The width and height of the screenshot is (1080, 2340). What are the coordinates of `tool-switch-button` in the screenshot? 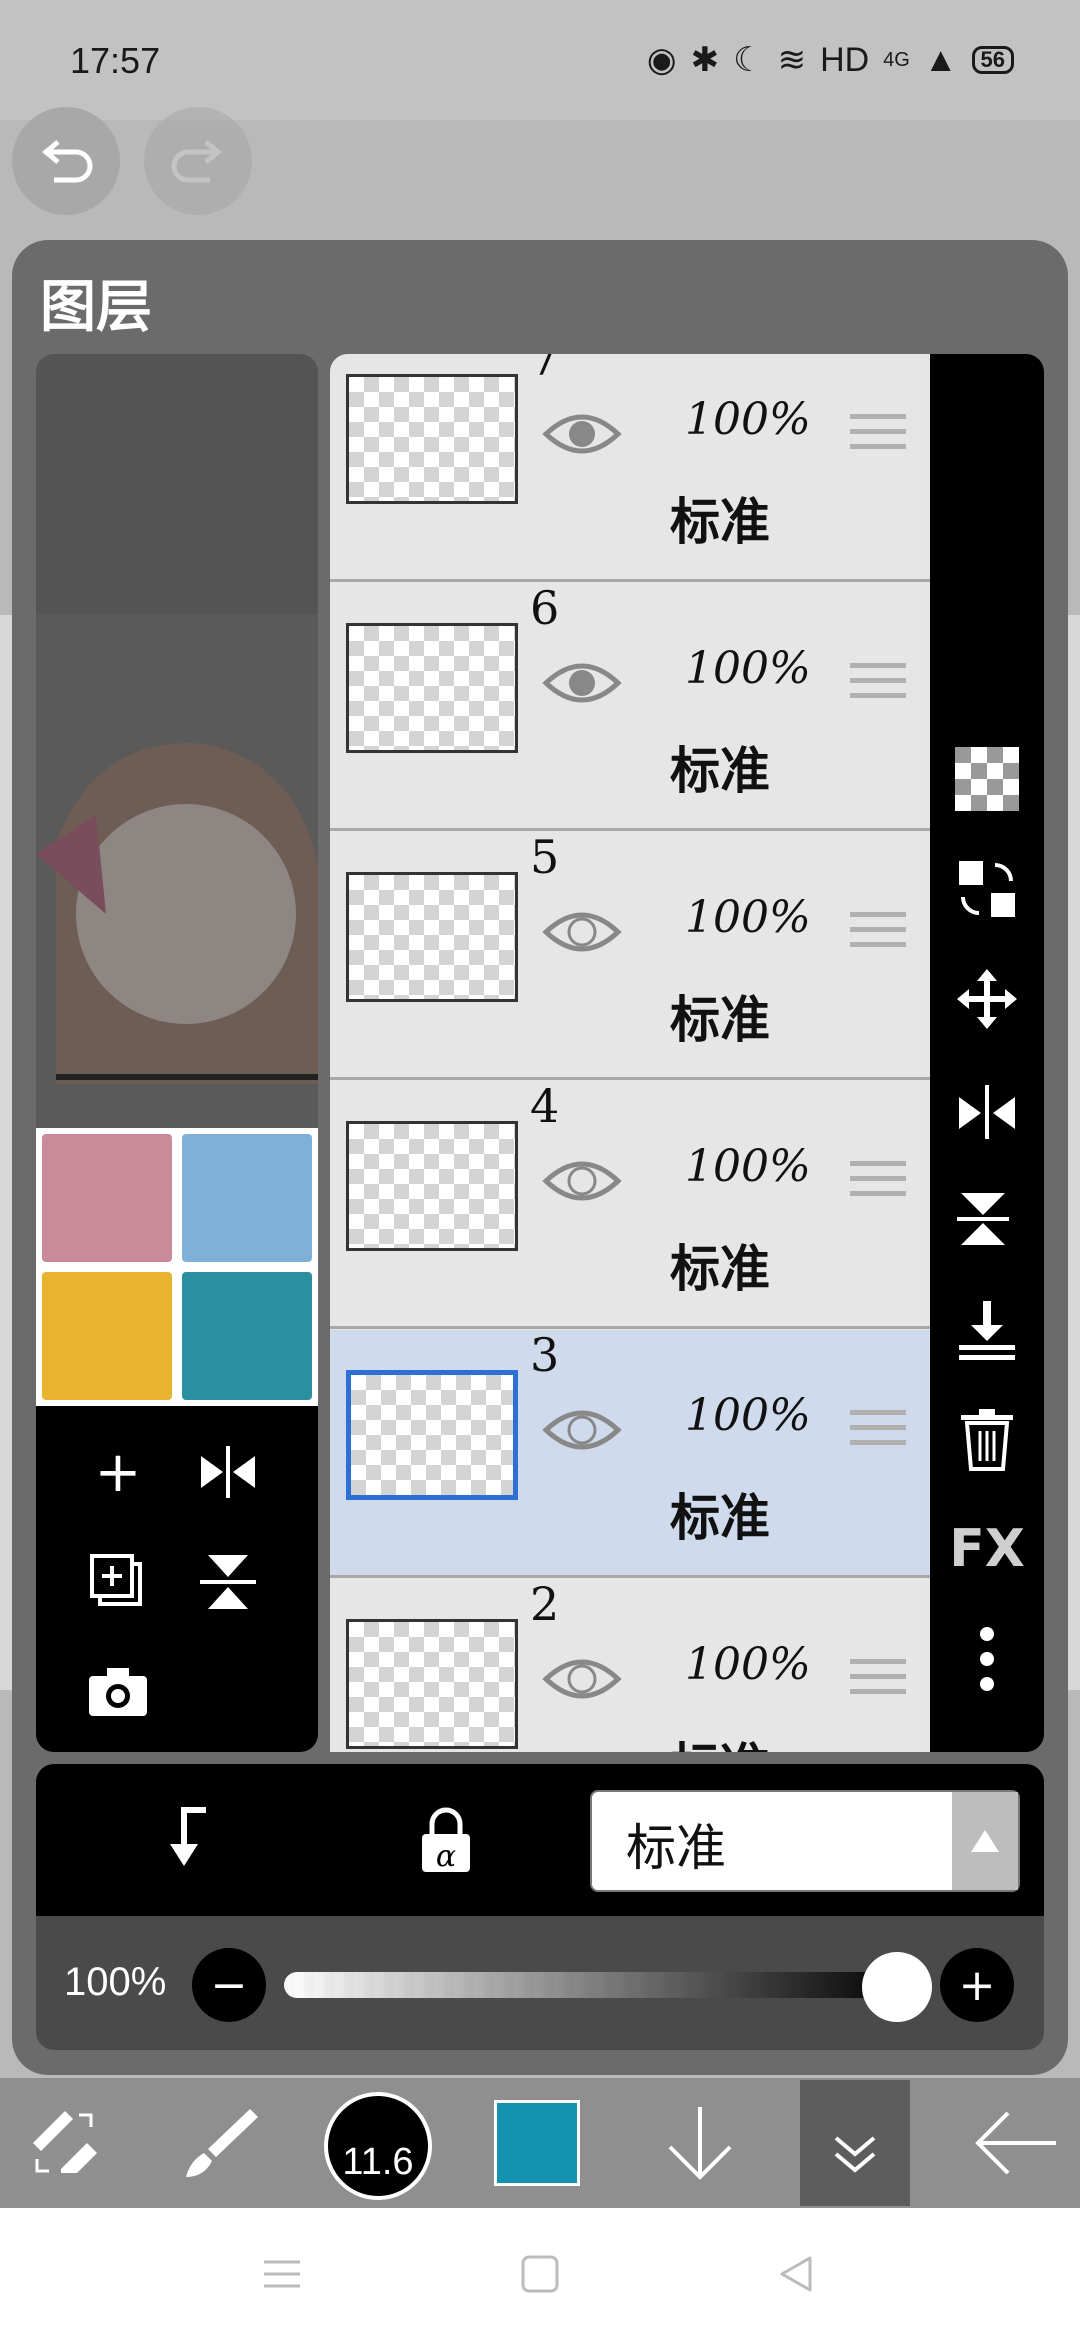 It's located at (65, 2143).